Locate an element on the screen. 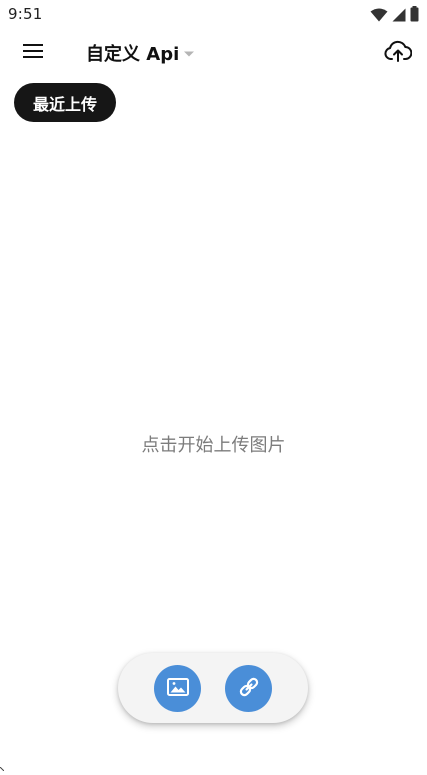  menu-icon is located at coordinates (33, 53).